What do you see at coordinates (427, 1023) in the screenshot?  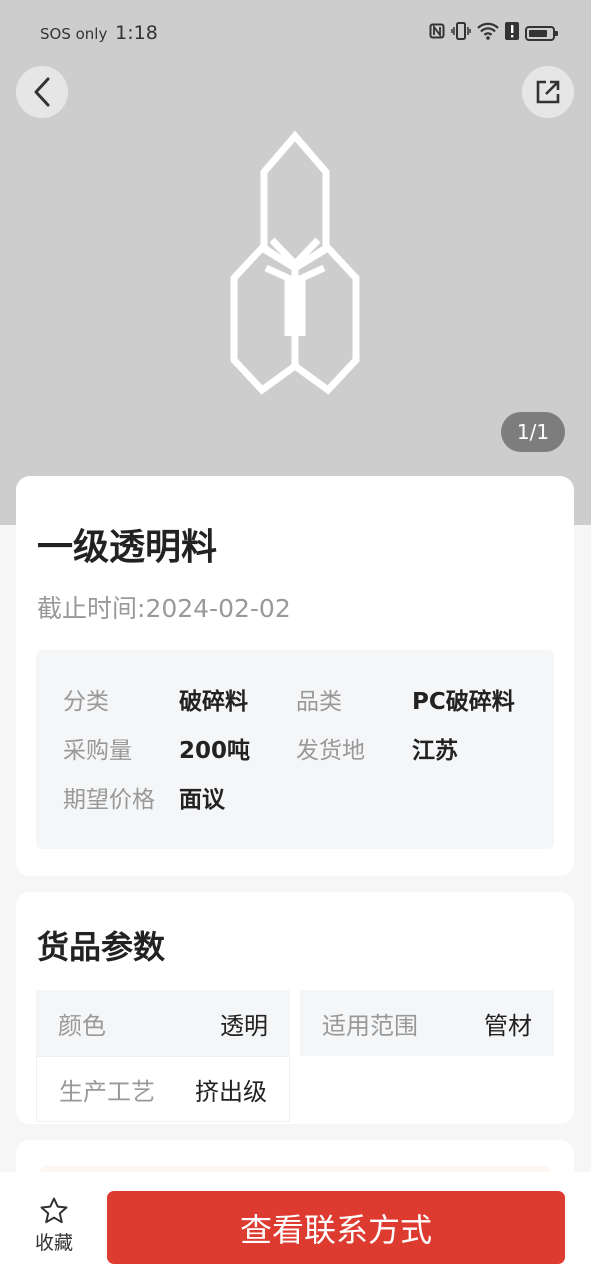 I see `param-application: 适用范围 管材` at bounding box center [427, 1023].